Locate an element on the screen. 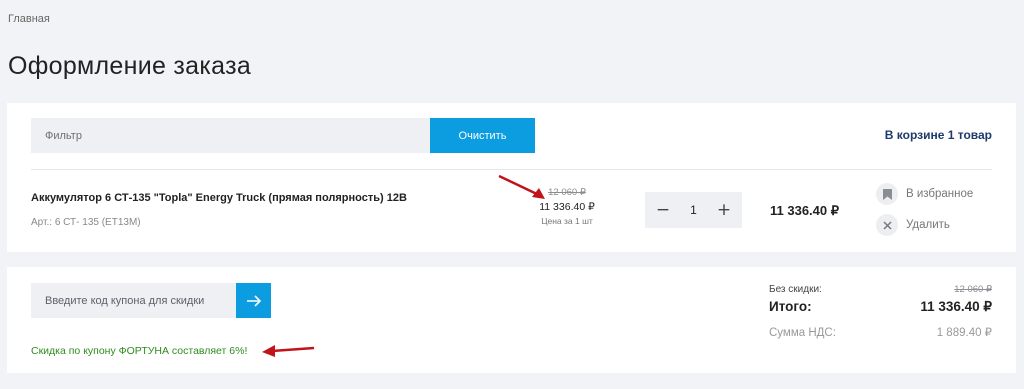  price-block: 12 060 ₽ 11 336.40 ₽ Цена за 1 шт is located at coordinates (567, 206).